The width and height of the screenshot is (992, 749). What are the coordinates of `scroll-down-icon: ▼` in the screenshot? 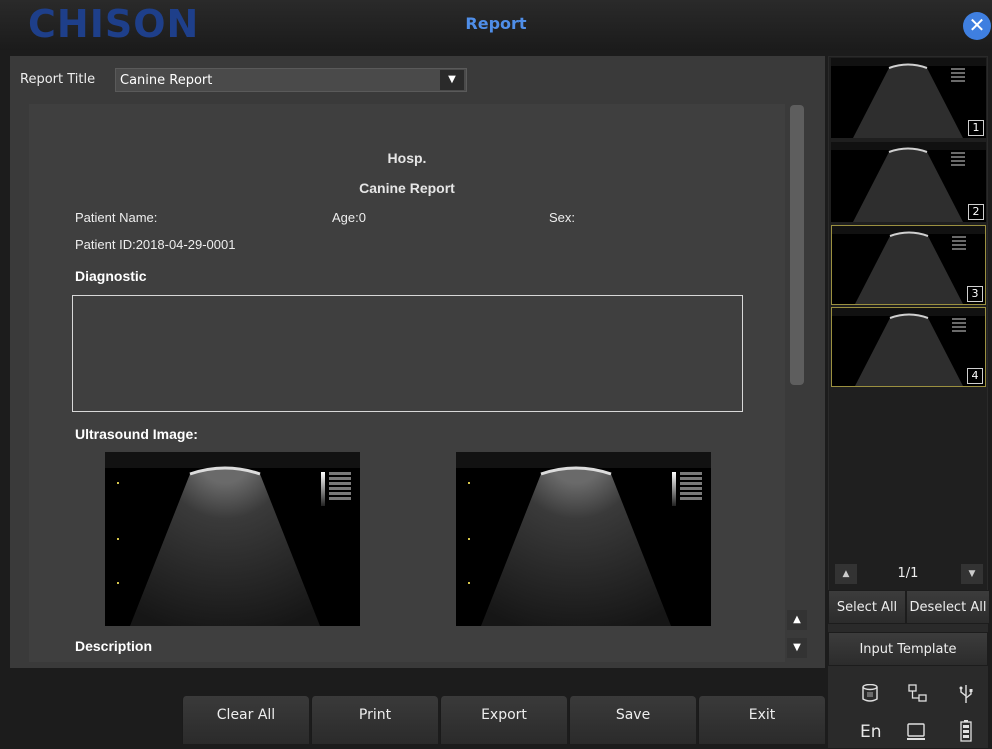 It's located at (797, 648).